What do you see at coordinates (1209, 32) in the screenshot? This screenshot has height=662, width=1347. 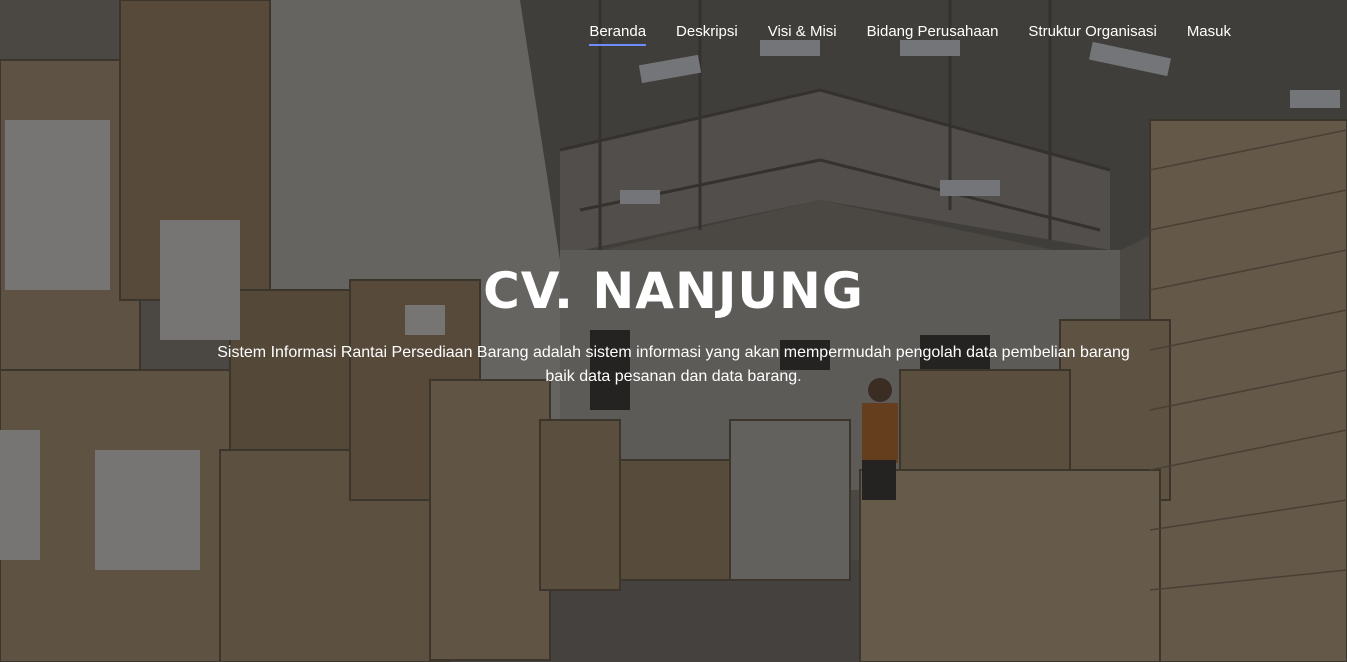 I see `nav-link-masuk: Masuk` at bounding box center [1209, 32].